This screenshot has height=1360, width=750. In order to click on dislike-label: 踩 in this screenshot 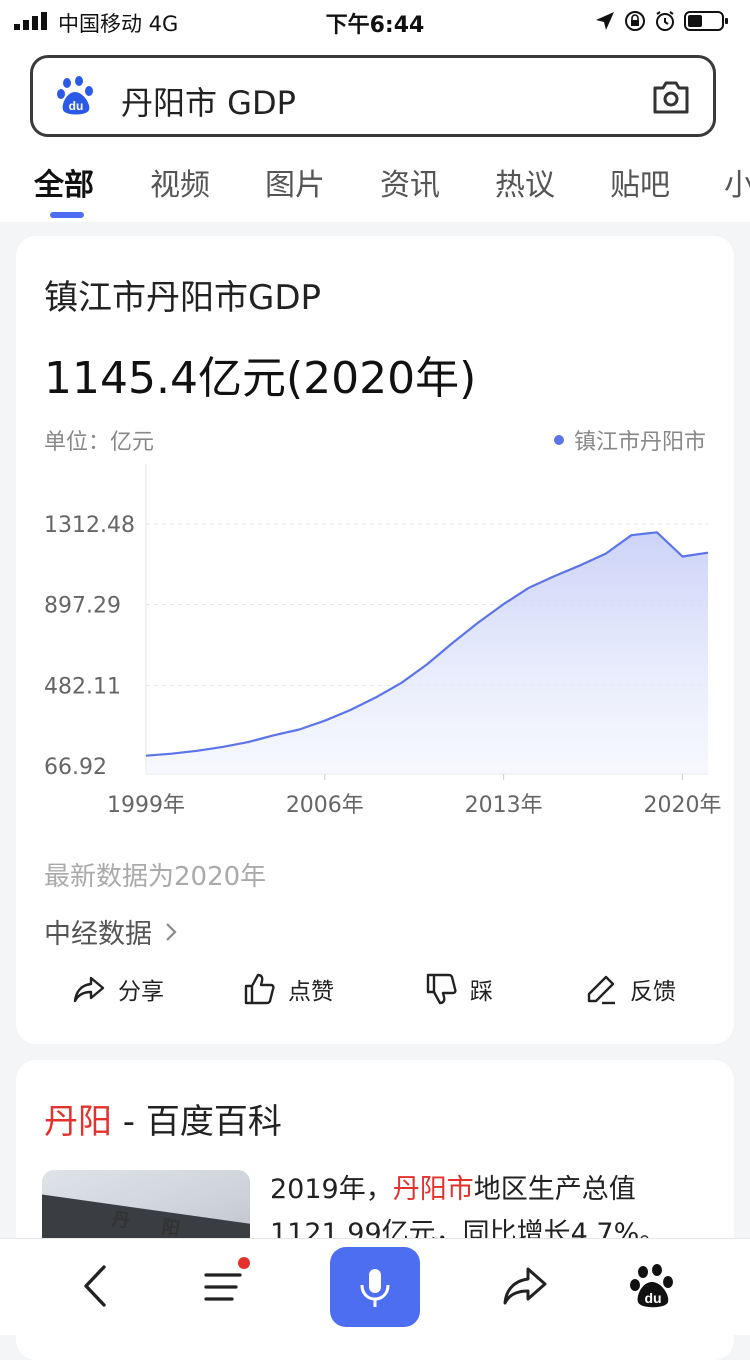, I will do `click(481, 989)`.